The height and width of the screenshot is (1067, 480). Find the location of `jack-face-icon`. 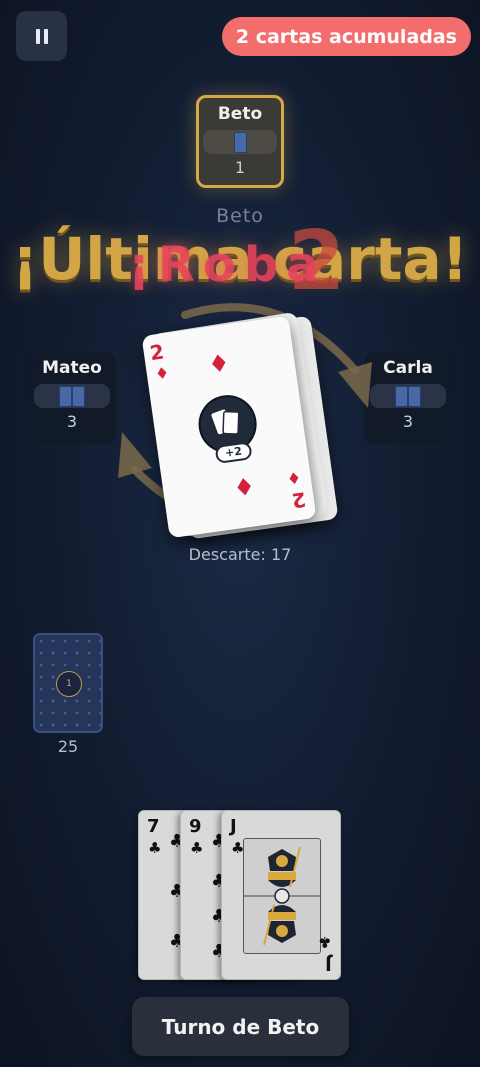

jack-face-icon is located at coordinates (282, 896).